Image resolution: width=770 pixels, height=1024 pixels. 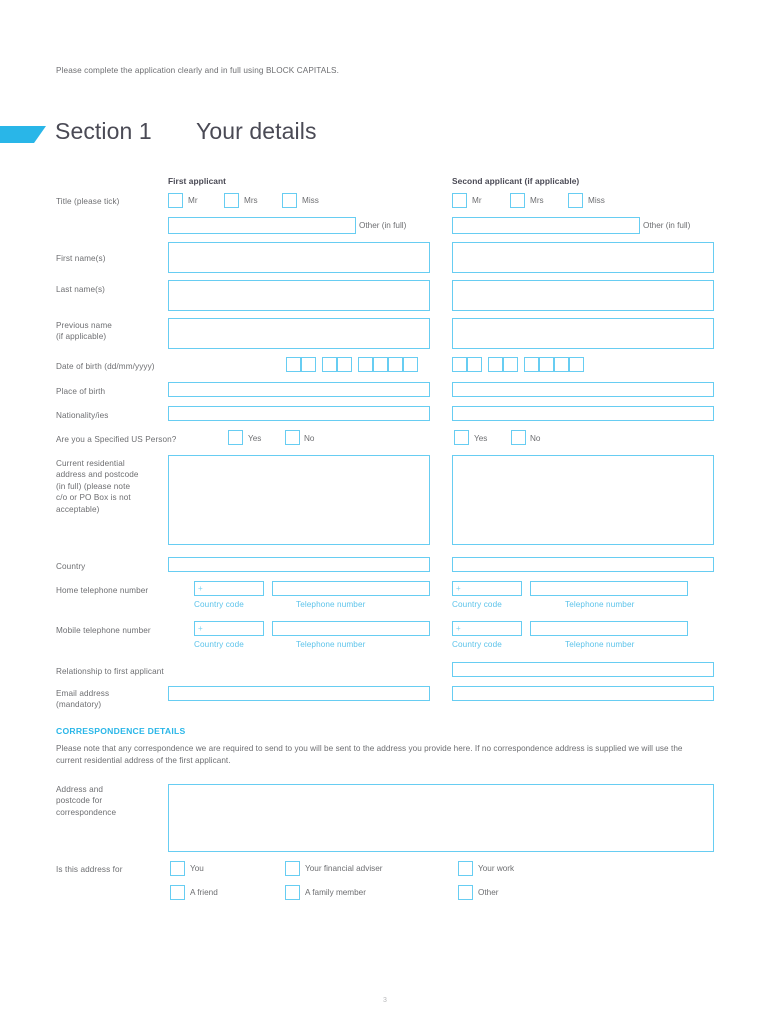 What do you see at coordinates (517, 200) in the screenshot?
I see `checkbox-title-mrs-second` at bounding box center [517, 200].